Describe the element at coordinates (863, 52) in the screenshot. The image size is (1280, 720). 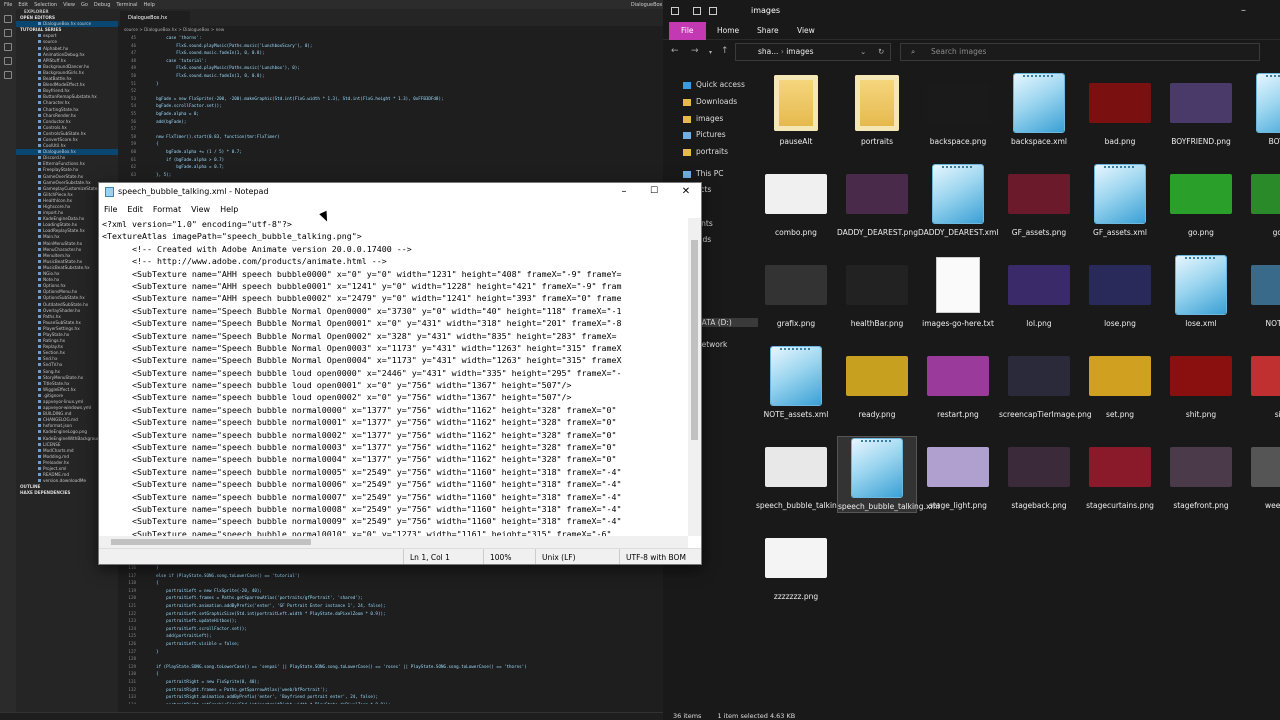
I see `chevron-down-icon: ⌄` at that location.